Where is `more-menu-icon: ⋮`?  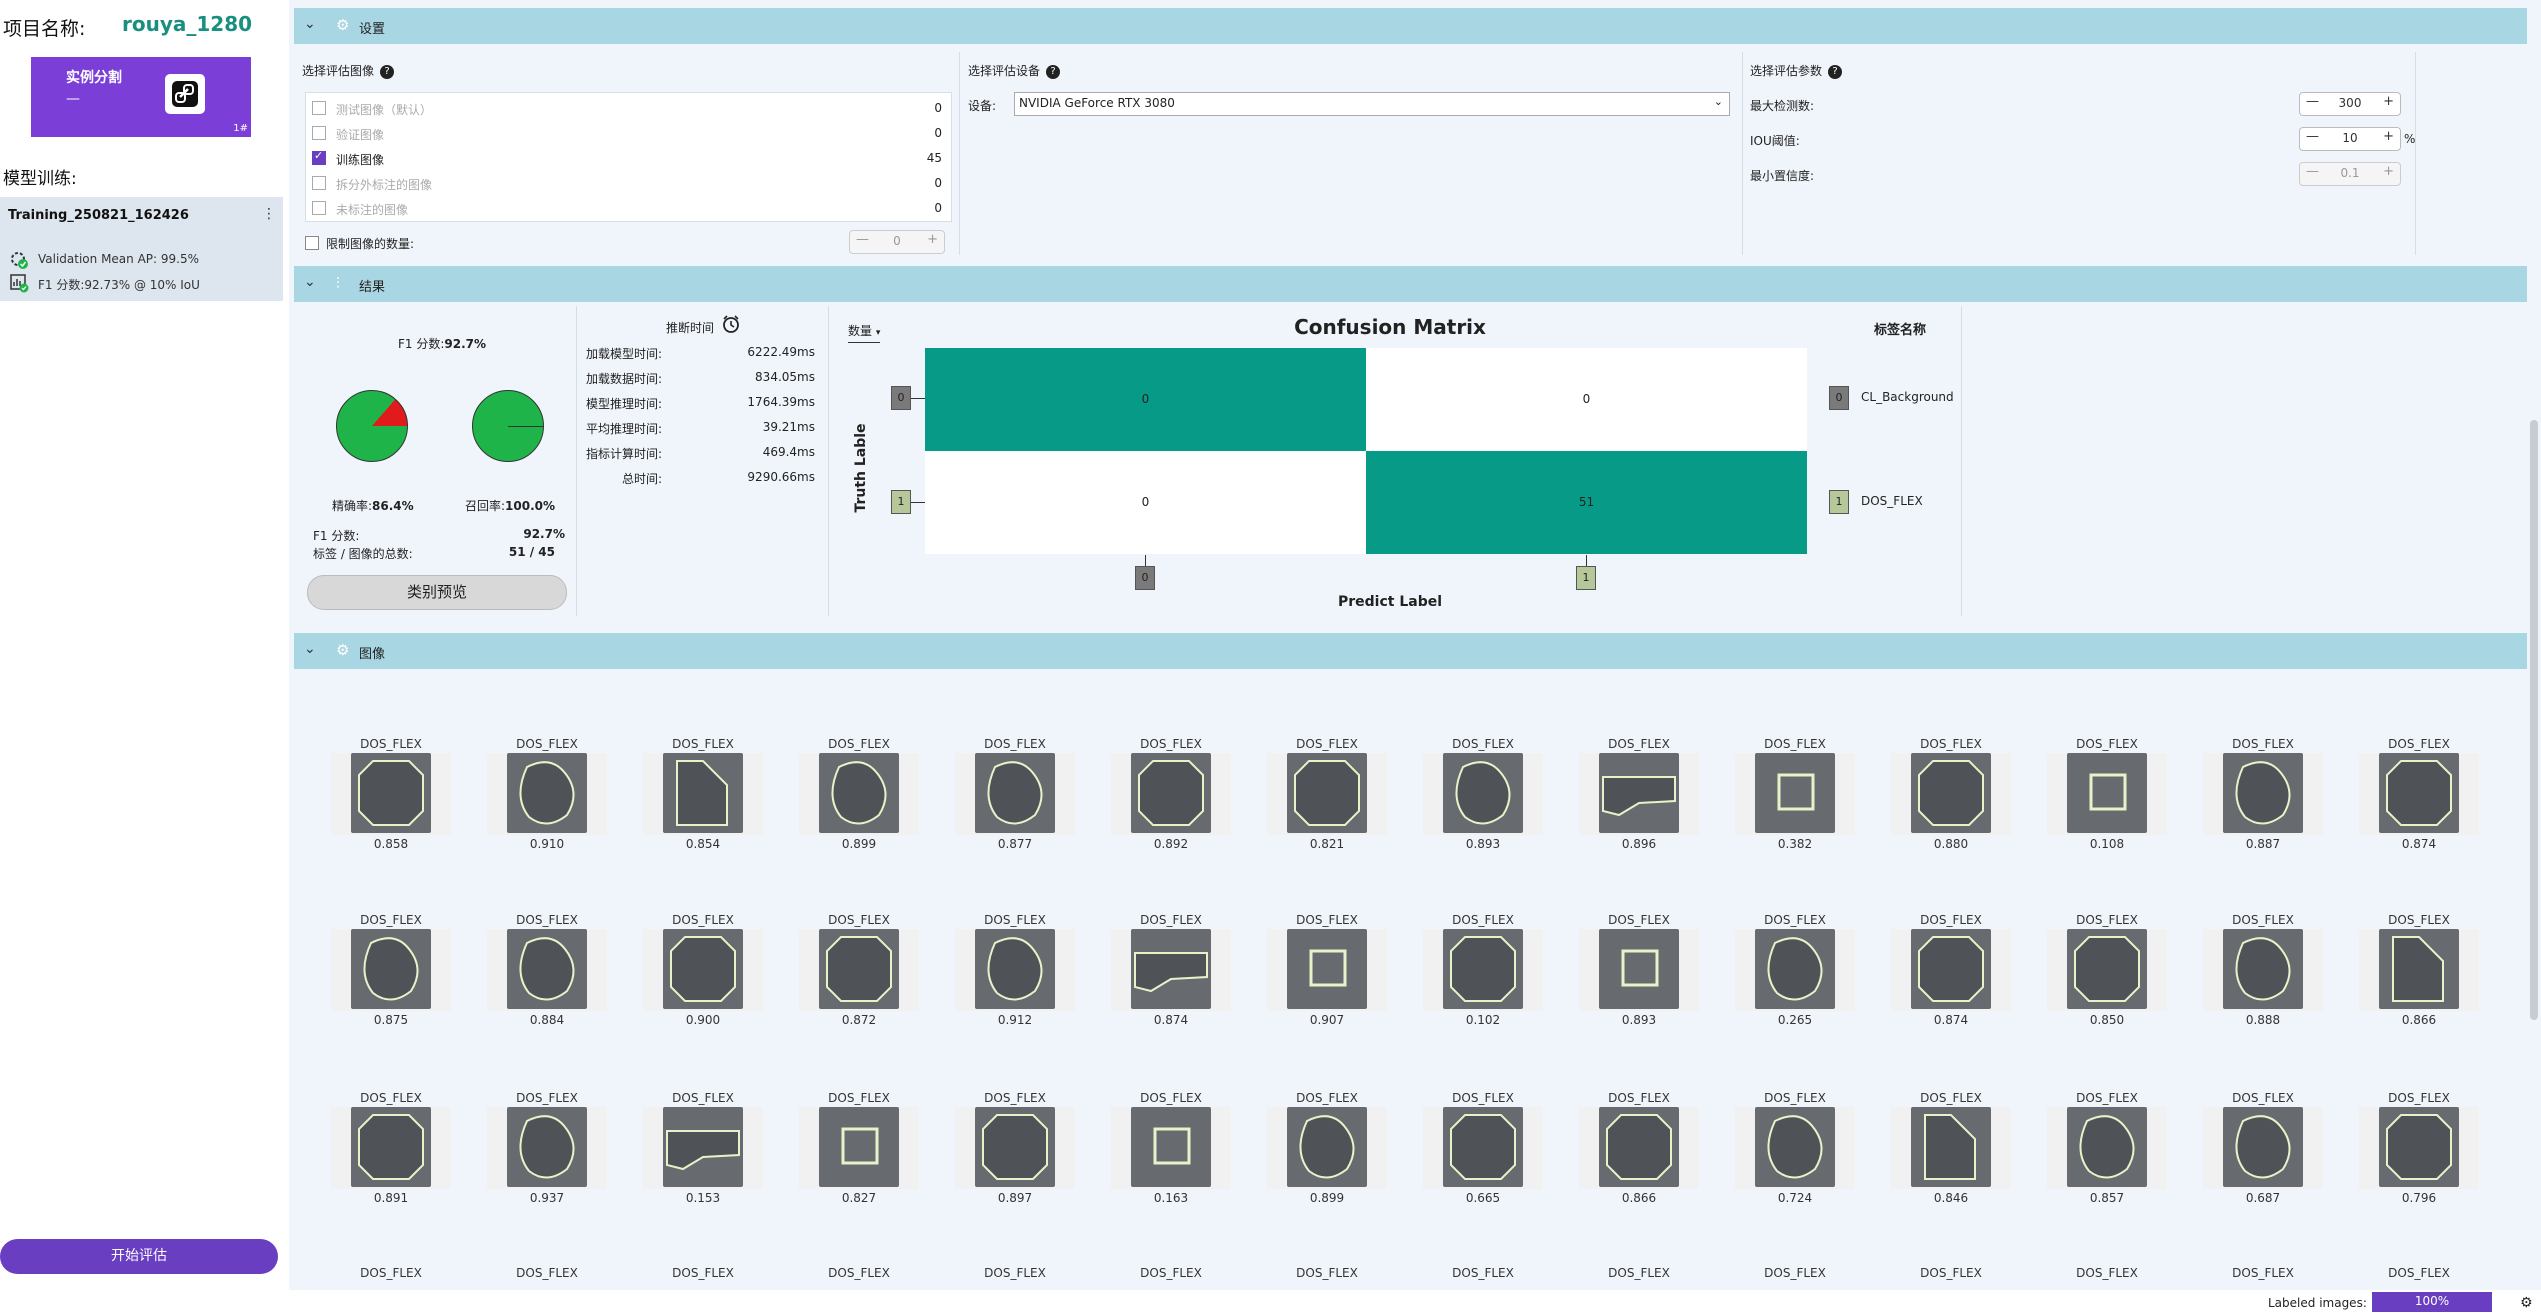 more-menu-icon: ⋮ is located at coordinates (269, 214).